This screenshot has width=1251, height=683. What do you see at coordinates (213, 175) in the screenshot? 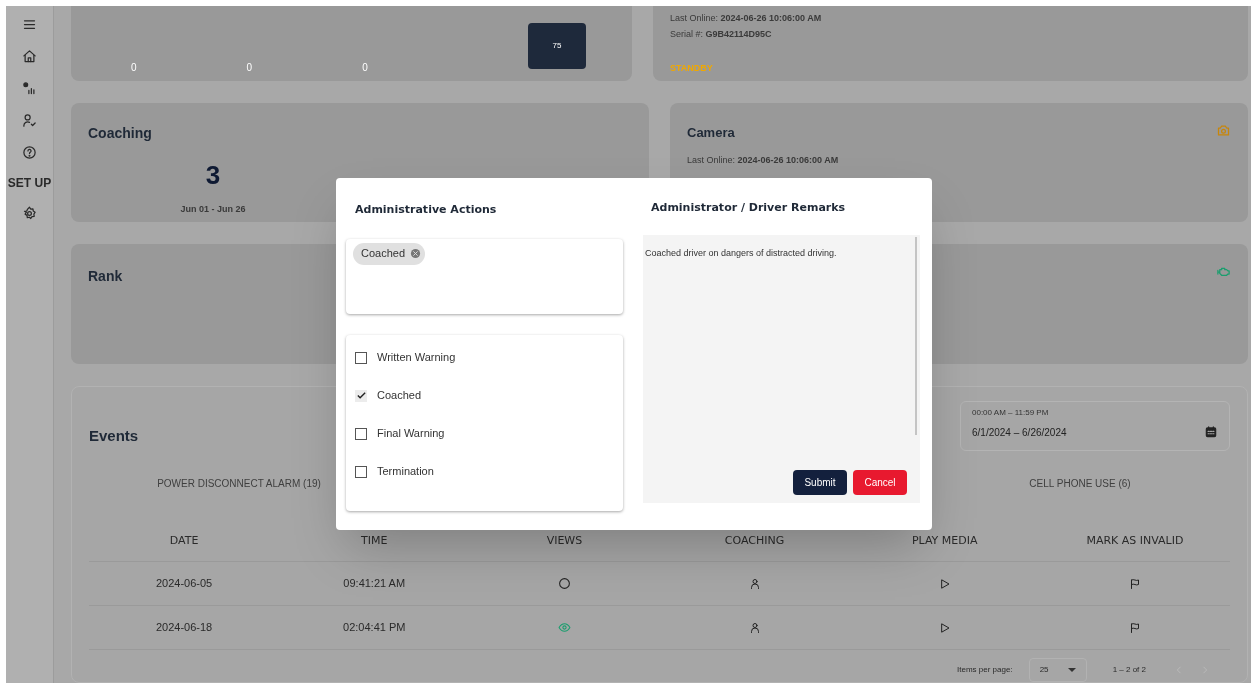
I see `count-value: 3` at bounding box center [213, 175].